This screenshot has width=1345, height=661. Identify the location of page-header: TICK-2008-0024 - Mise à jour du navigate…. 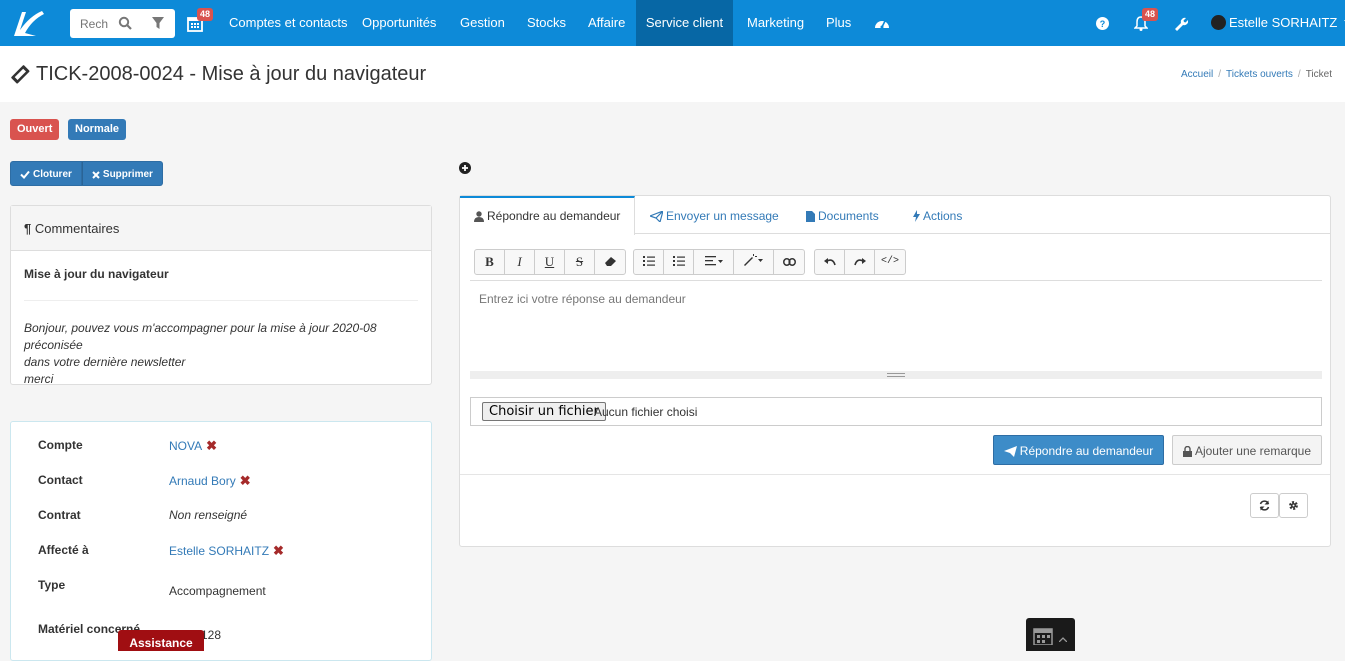
(672, 74).